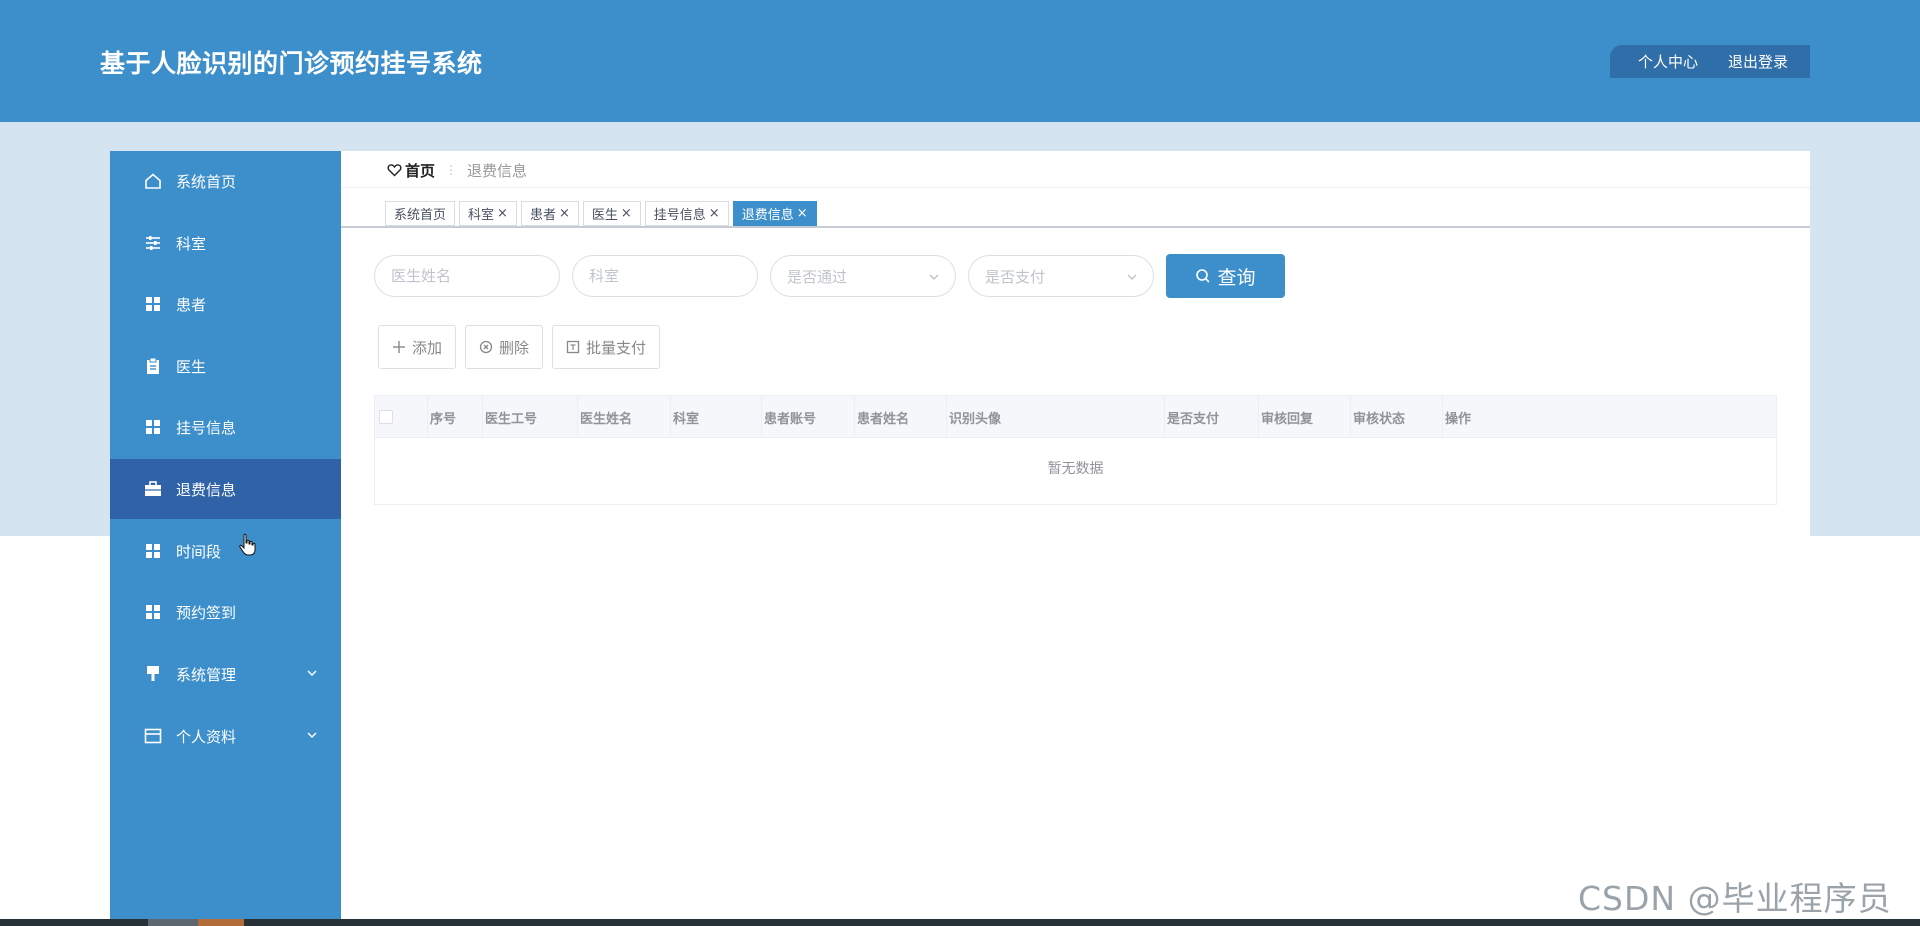  What do you see at coordinates (153, 489) in the screenshot?
I see `briefcase-icon` at bounding box center [153, 489].